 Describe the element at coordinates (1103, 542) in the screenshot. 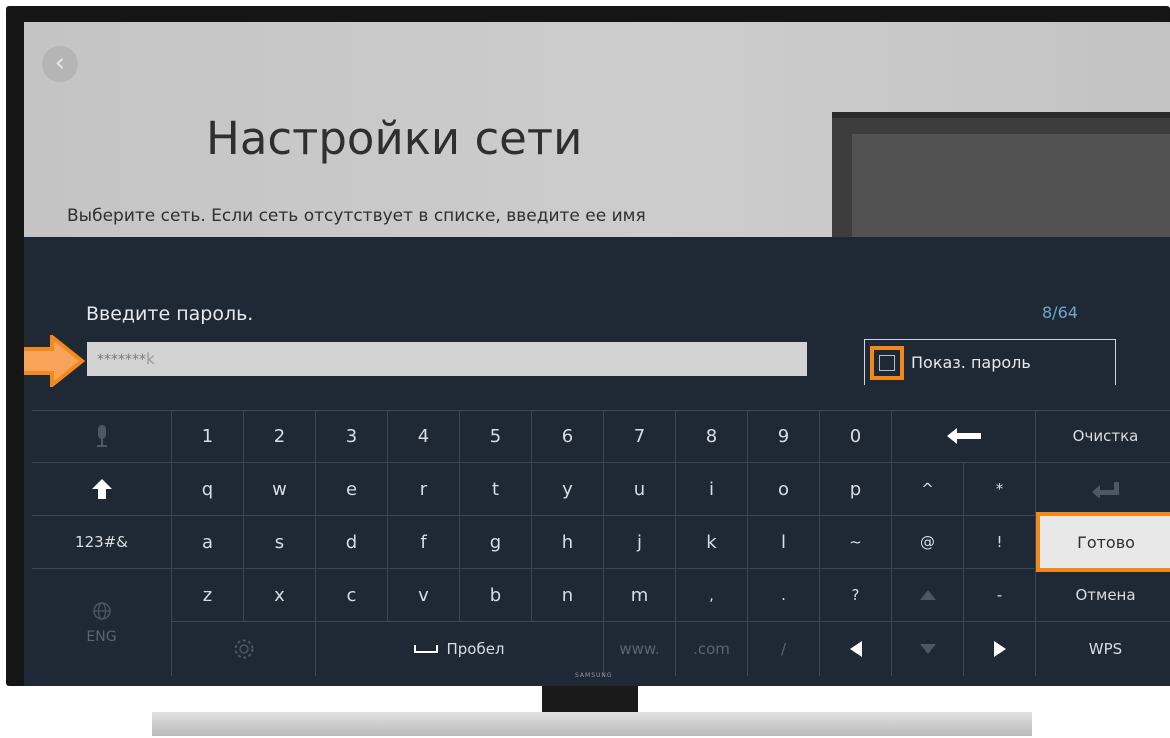

I see `done-button: Готово` at that location.